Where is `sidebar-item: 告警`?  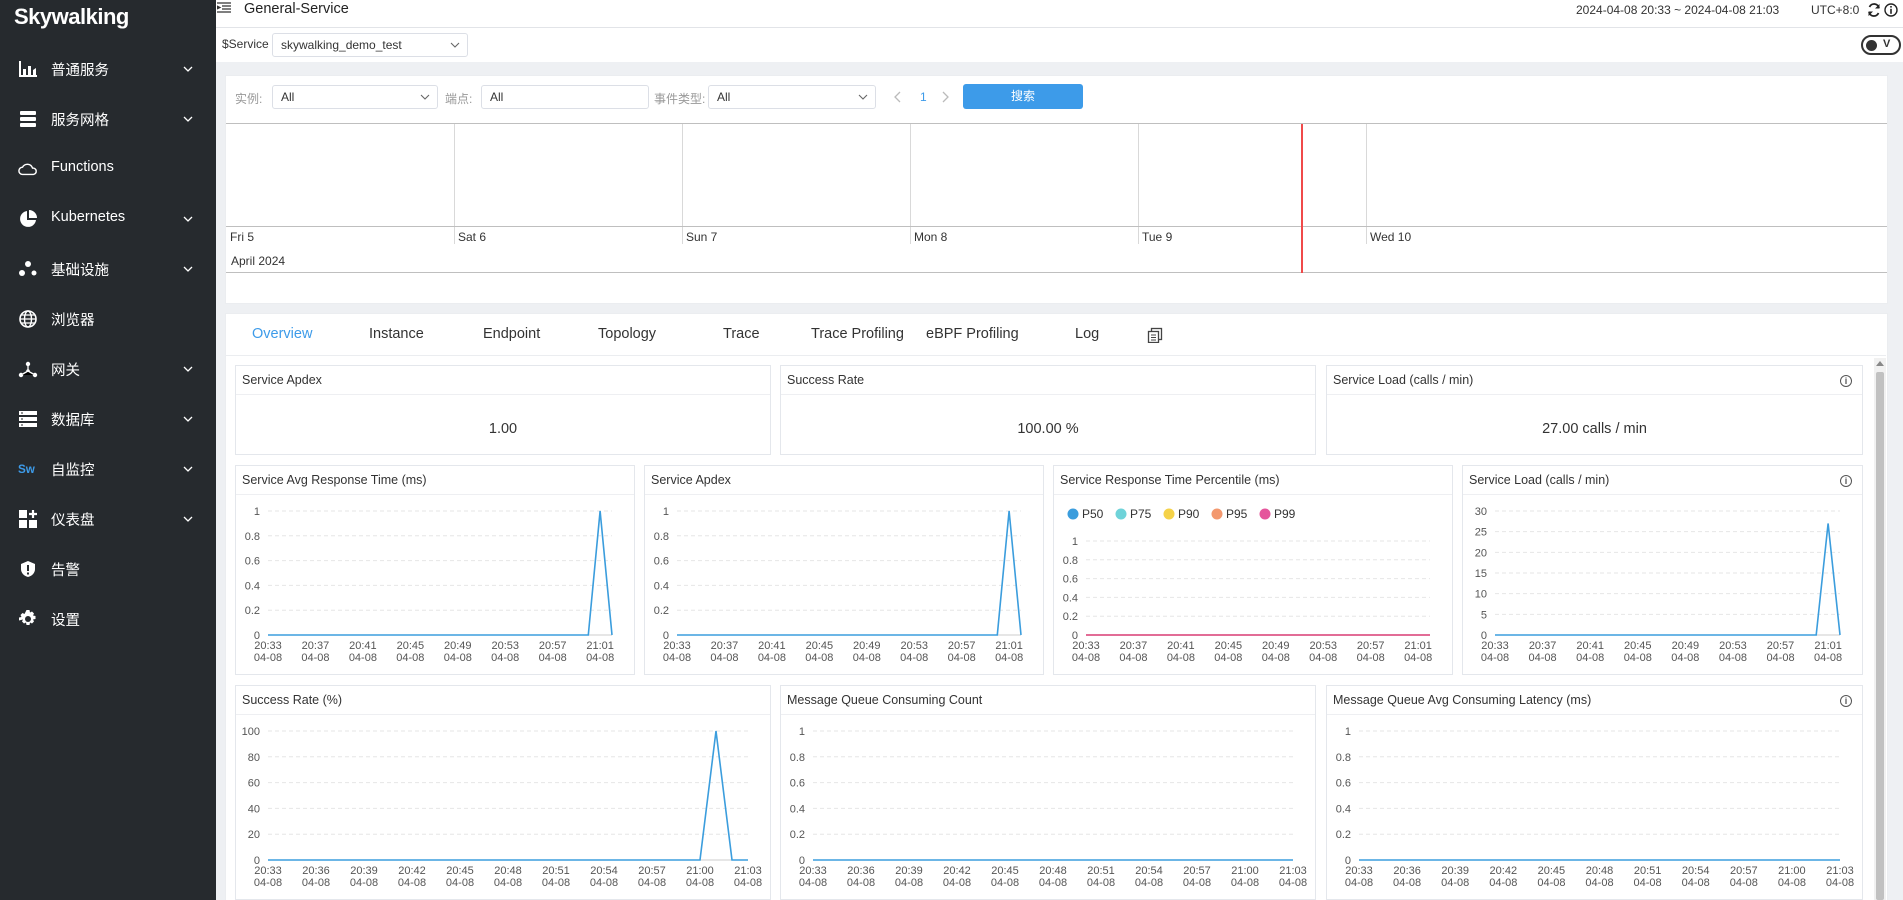 sidebar-item: 告警 is located at coordinates (108, 569).